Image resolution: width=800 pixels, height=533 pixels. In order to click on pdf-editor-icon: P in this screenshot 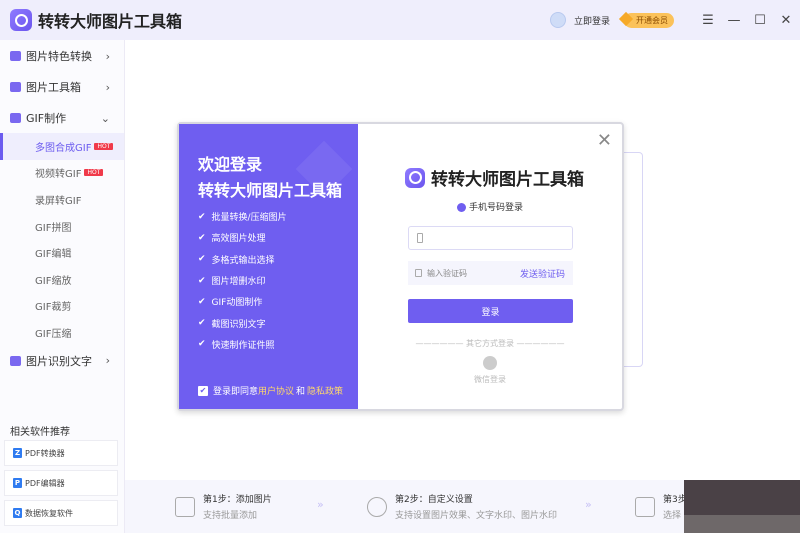, I will do `click(17, 483)`.